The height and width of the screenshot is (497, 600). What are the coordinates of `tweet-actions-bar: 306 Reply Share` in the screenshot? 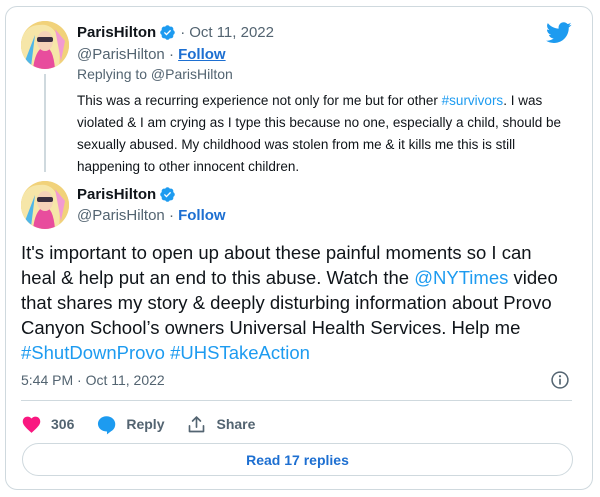 It's located at (149, 424).